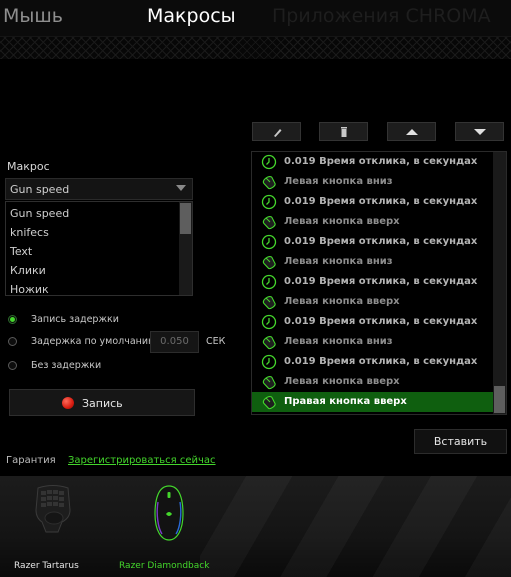 This screenshot has height=577, width=511. I want to click on chevron-down-icon, so click(181, 188).